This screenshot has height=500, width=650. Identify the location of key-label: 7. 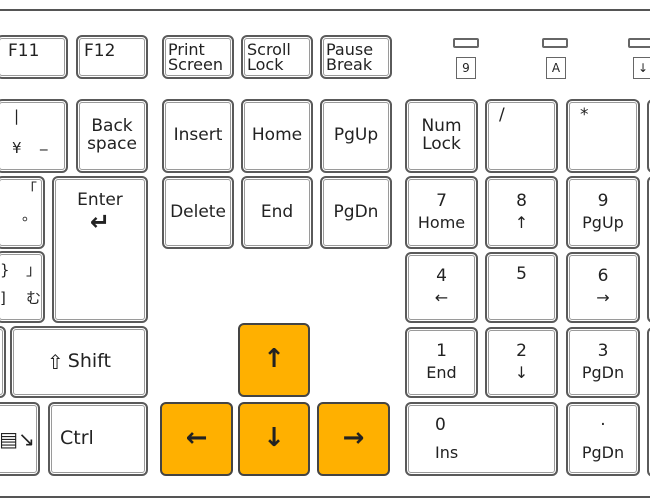
(441, 201).